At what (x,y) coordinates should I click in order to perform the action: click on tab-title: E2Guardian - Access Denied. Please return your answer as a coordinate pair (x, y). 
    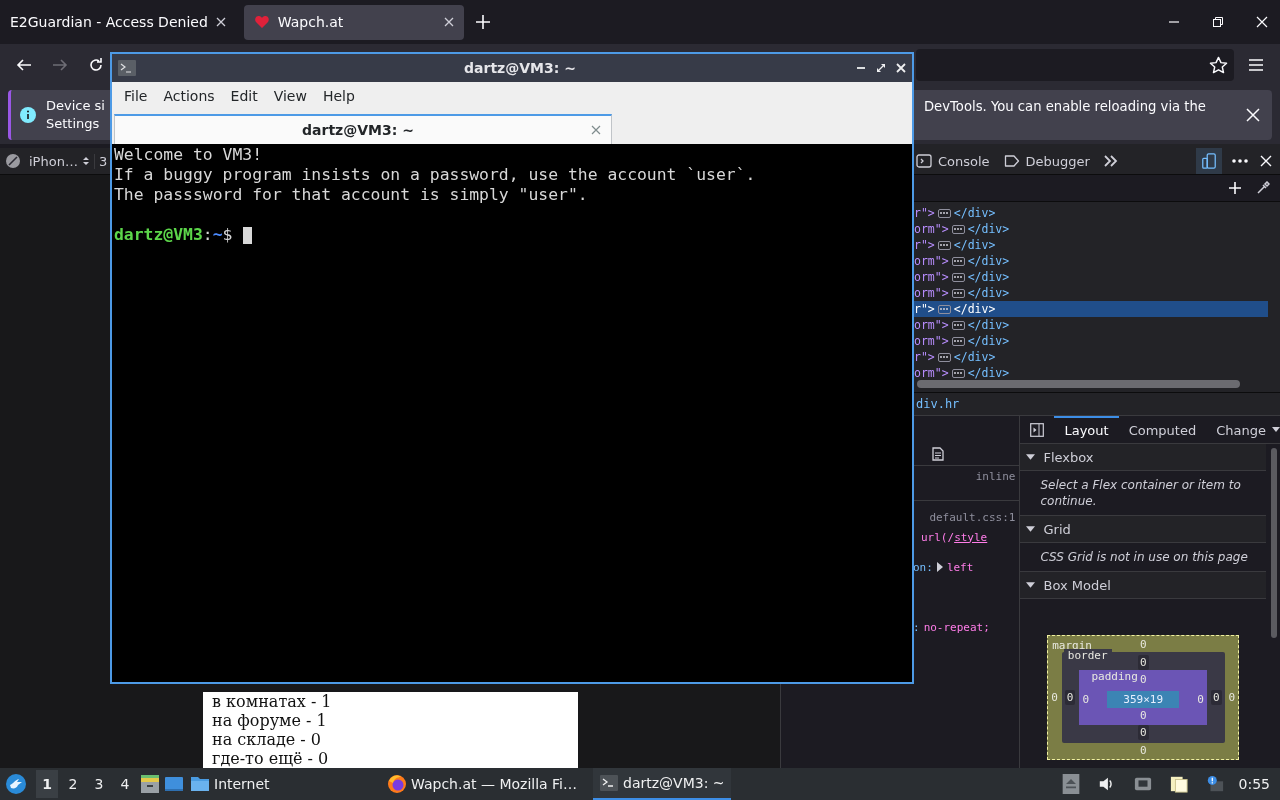
    Looking at the image, I should click on (109, 22).